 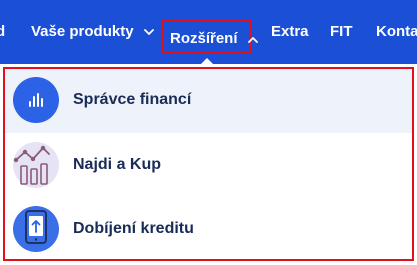 What do you see at coordinates (204, 38) in the screenshot?
I see `nav-item-label: Rozšíření` at bounding box center [204, 38].